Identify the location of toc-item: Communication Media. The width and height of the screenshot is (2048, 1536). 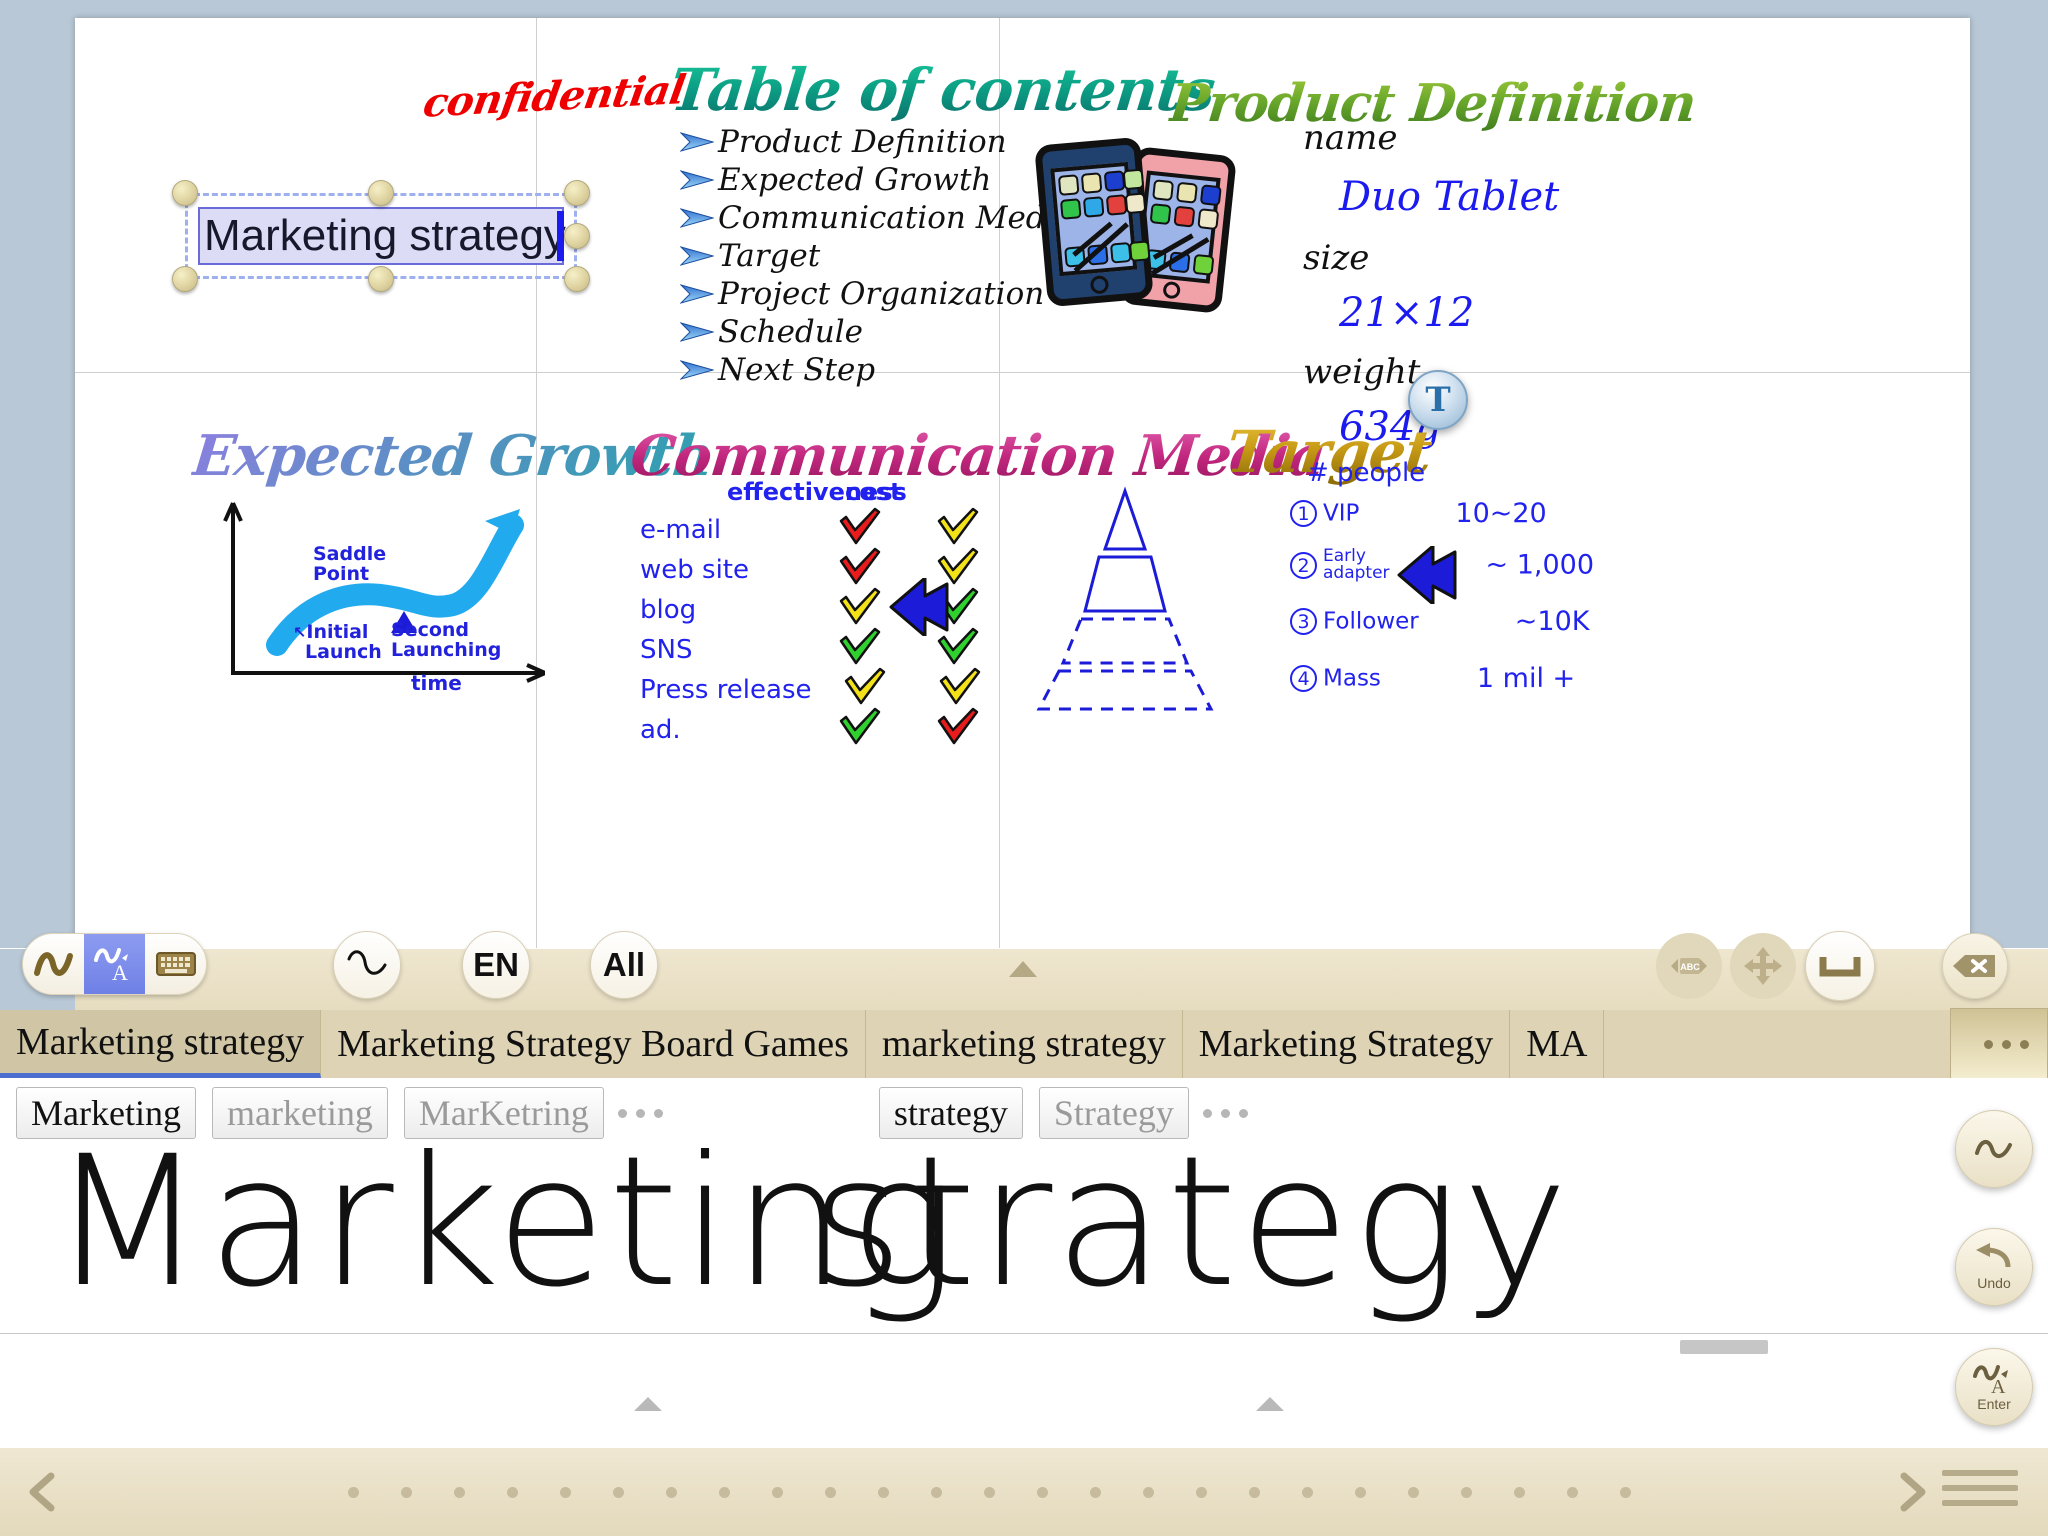
(877, 218).